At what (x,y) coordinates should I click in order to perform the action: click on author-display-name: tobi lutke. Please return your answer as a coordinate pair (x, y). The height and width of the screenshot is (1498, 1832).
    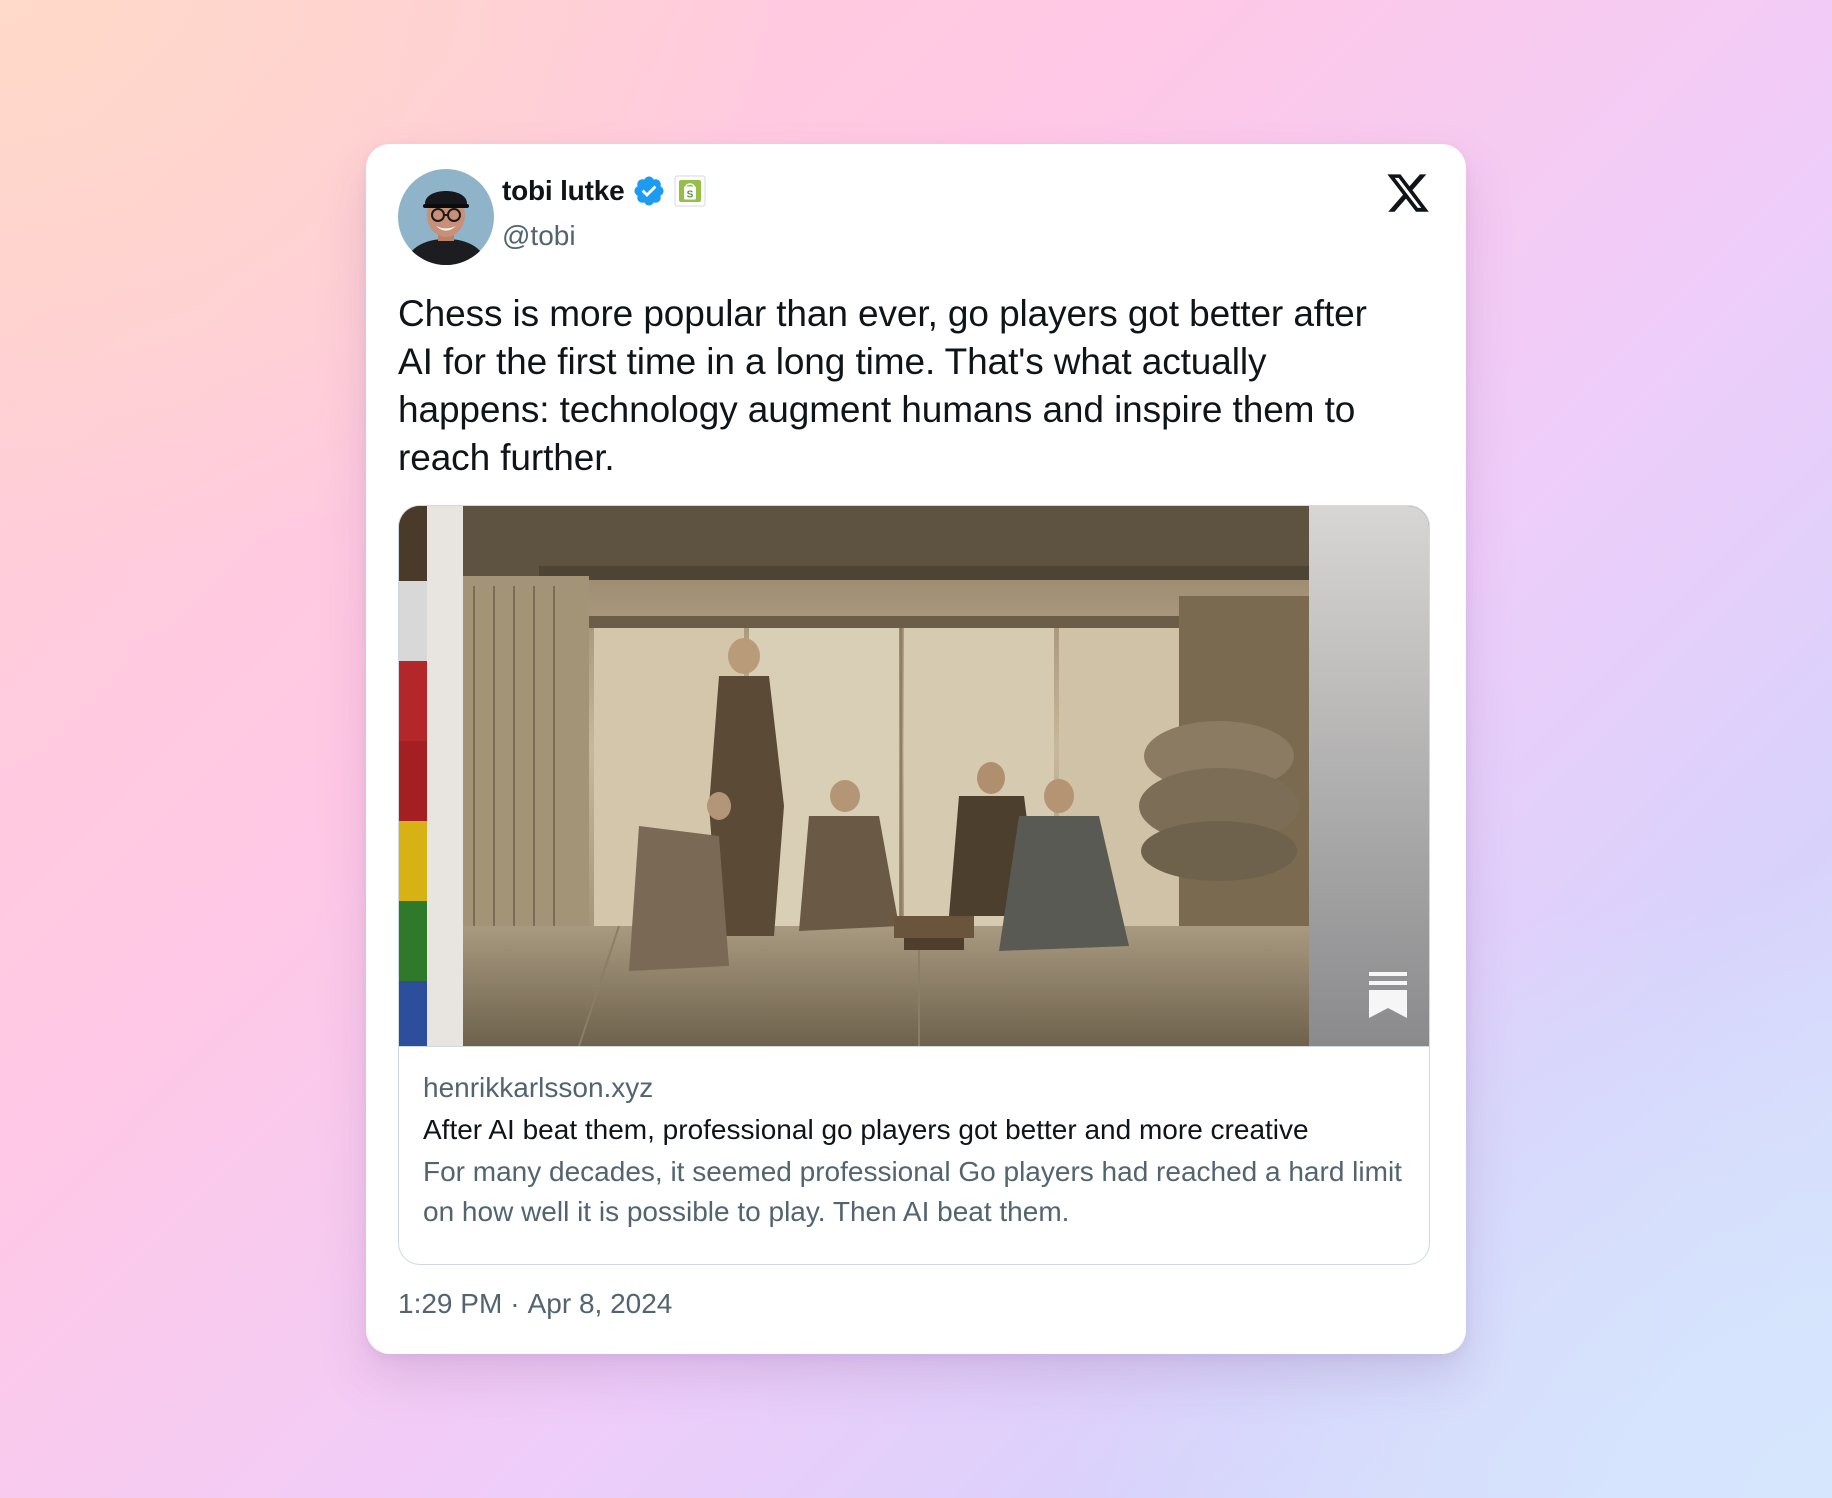
    Looking at the image, I should click on (563, 191).